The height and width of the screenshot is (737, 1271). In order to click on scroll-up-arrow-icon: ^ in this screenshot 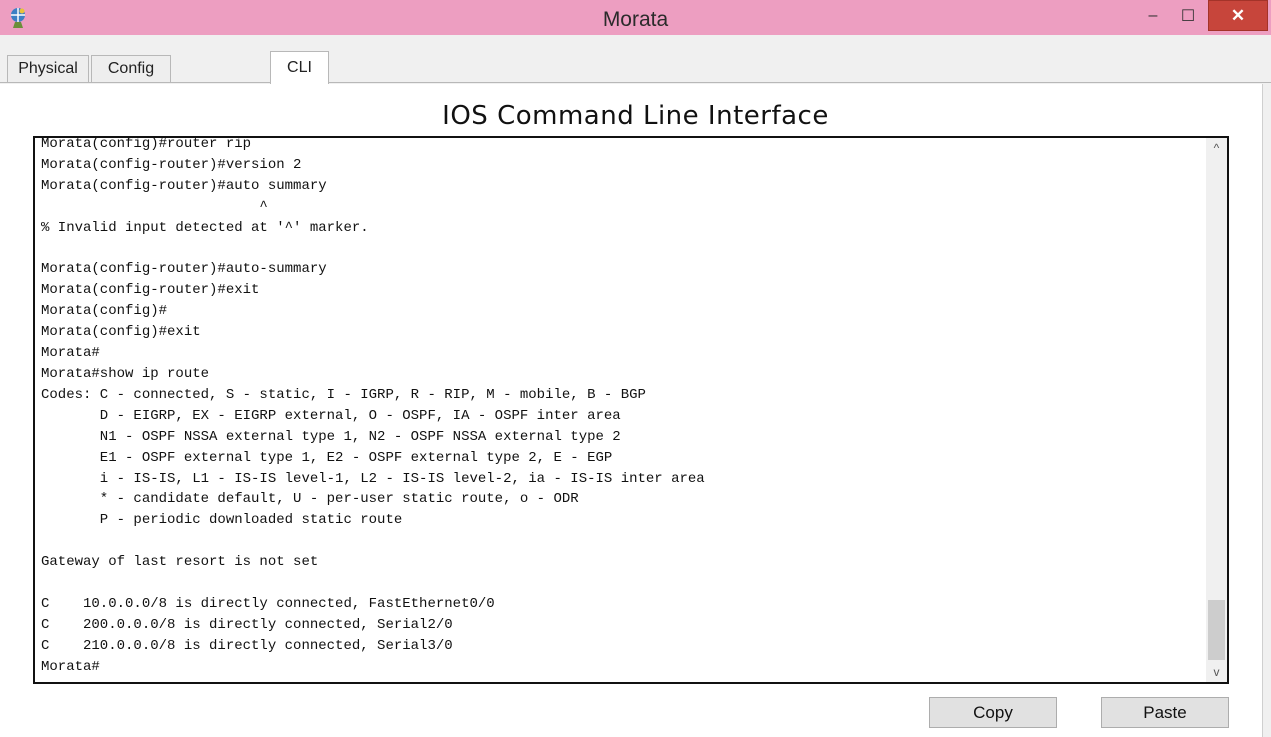, I will do `click(1216, 148)`.